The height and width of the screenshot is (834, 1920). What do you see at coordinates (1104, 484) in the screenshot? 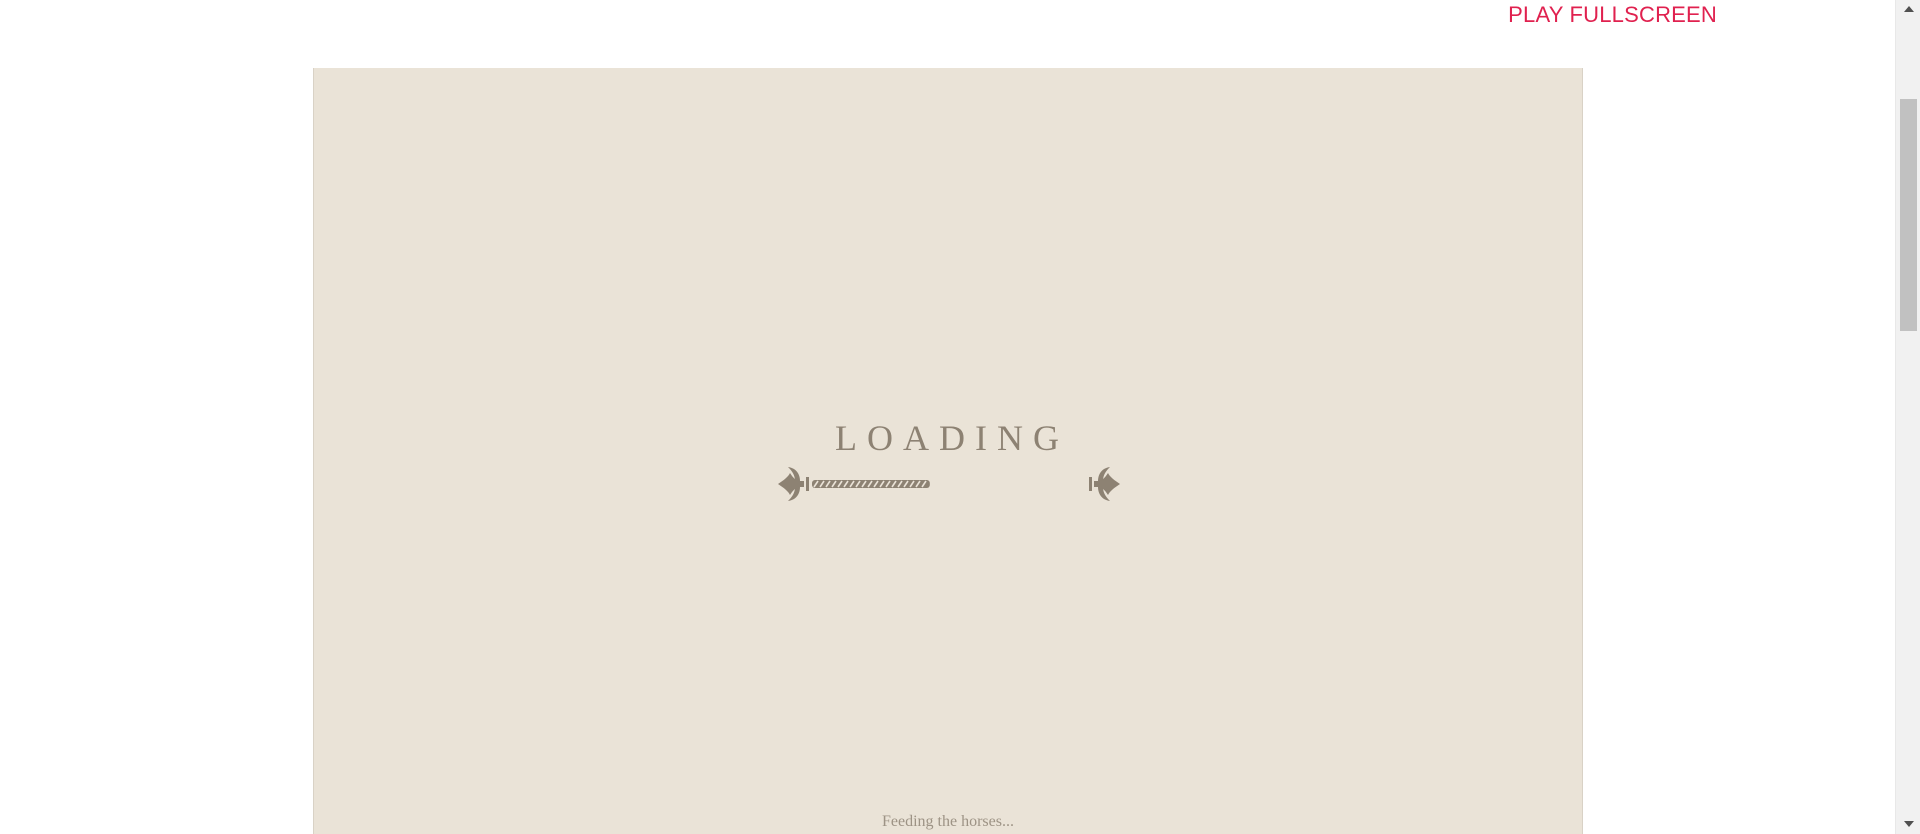
I see `right-fleur-icon` at bounding box center [1104, 484].